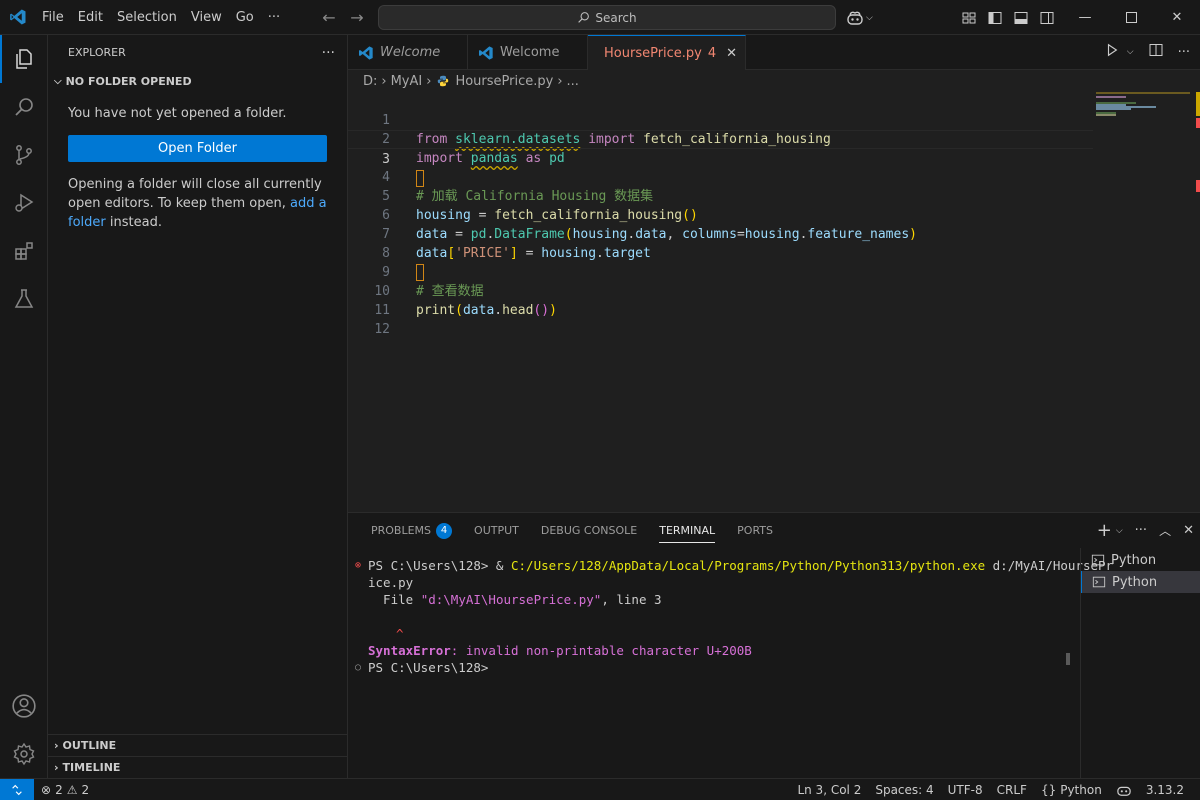  I want to click on menu-go: Go, so click(245, 17).